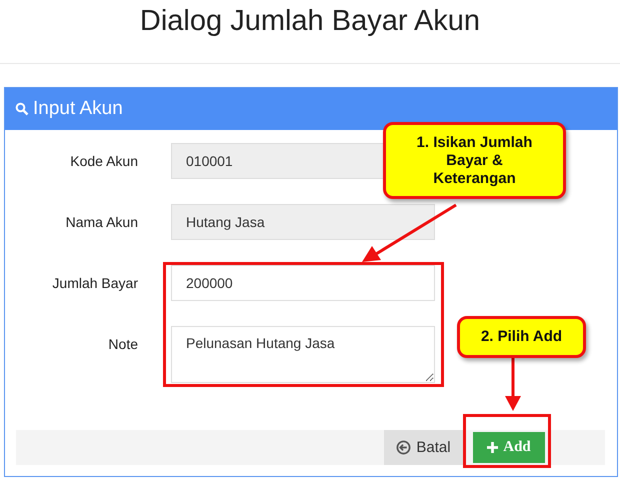 This screenshot has width=620, height=481. I want to click on note-field: Pelunasan Hutang Jasa, so click(303, 354).